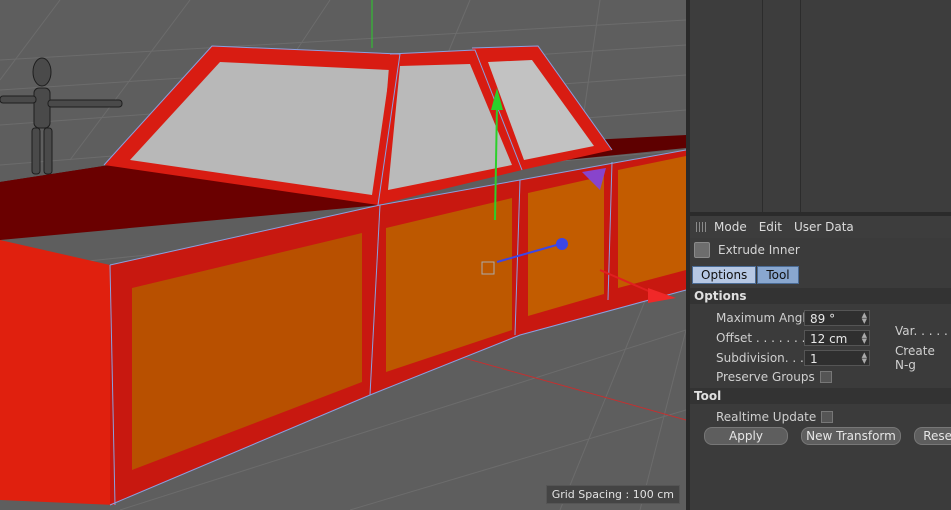 The image size is (951, 510). I want to click on tab-options: Options, so click(724, 275).